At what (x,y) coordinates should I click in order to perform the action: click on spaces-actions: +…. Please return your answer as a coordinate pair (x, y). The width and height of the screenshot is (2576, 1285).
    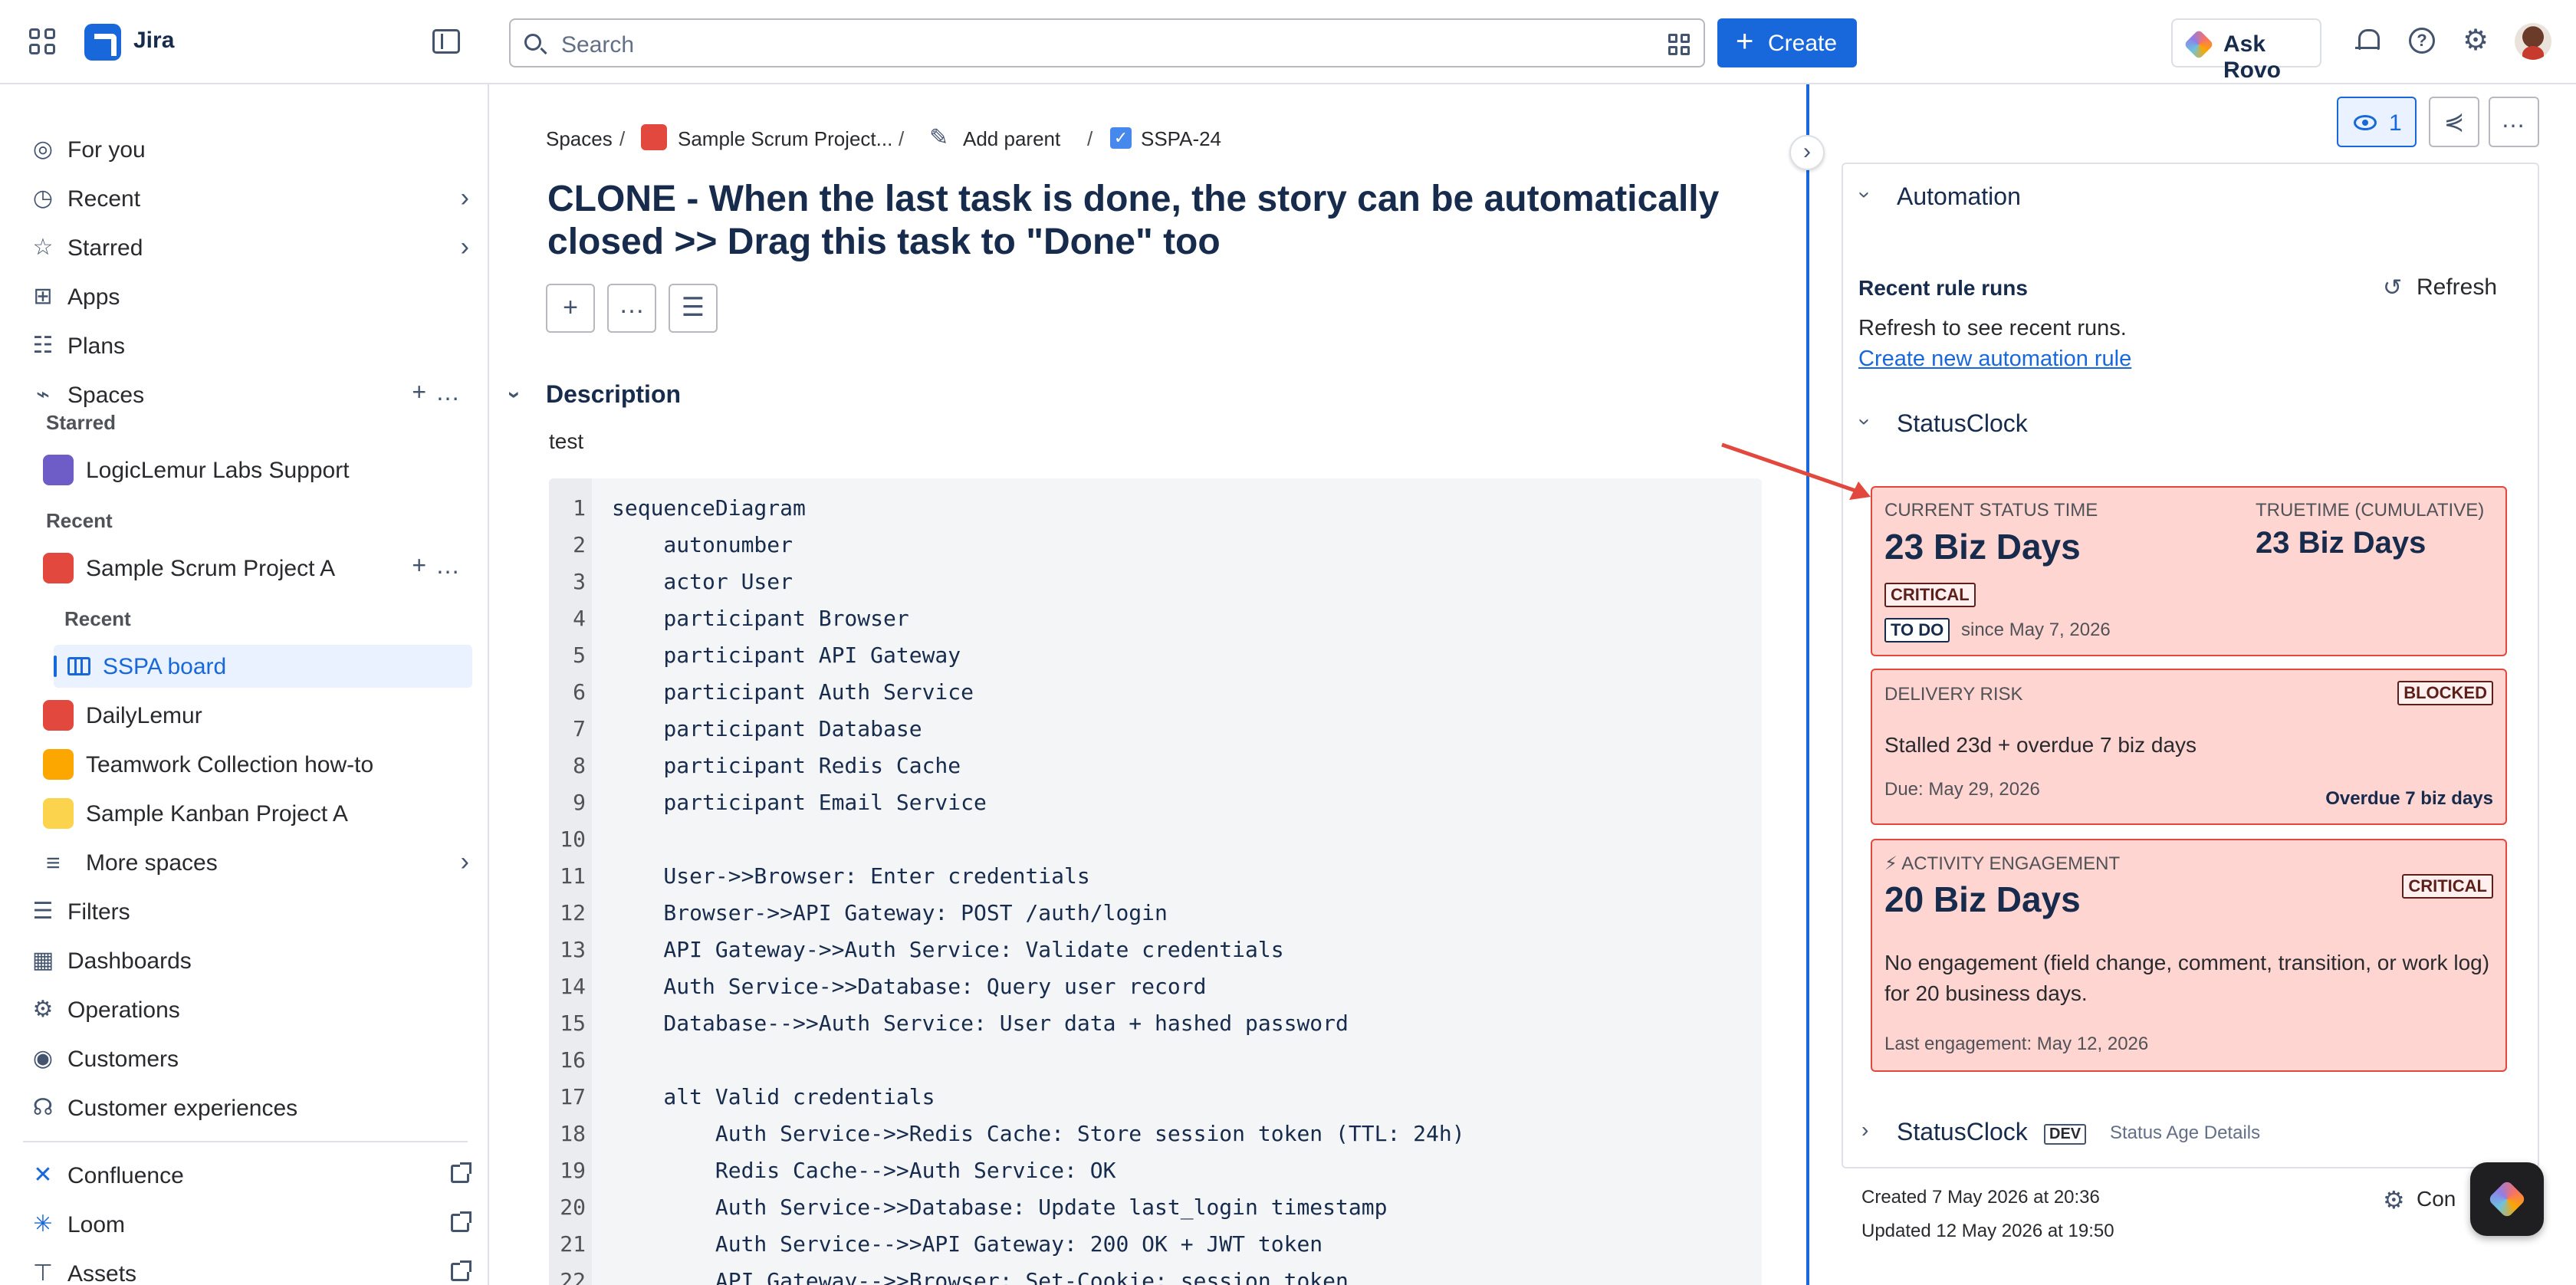
    Looking at the image, I should click on (441, 392).